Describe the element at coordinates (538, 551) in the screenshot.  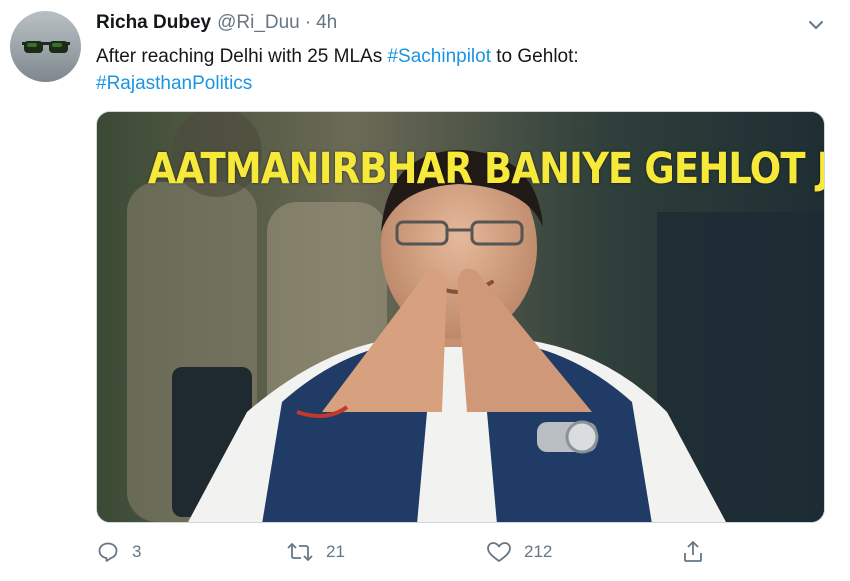
I see `like-count: 212` at that location.